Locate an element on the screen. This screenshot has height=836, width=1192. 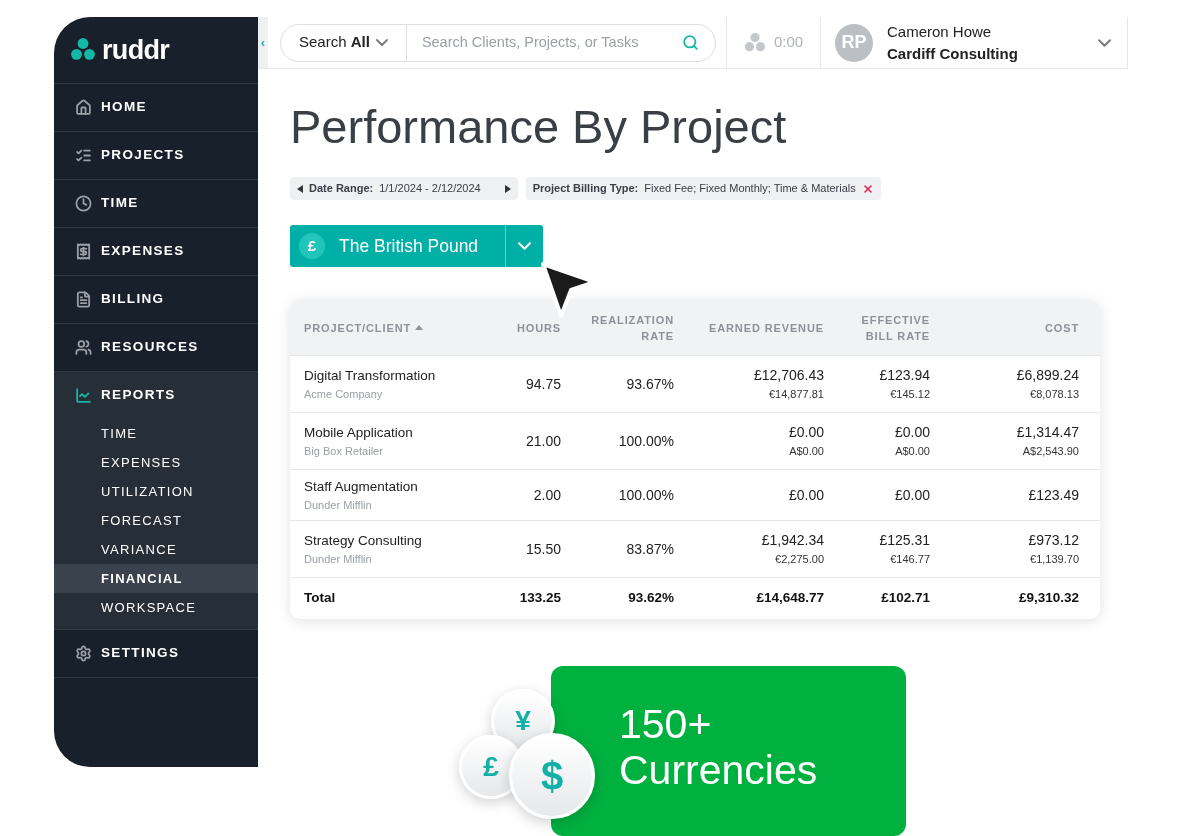
avatar: RP is located at coordinates (854, 42).